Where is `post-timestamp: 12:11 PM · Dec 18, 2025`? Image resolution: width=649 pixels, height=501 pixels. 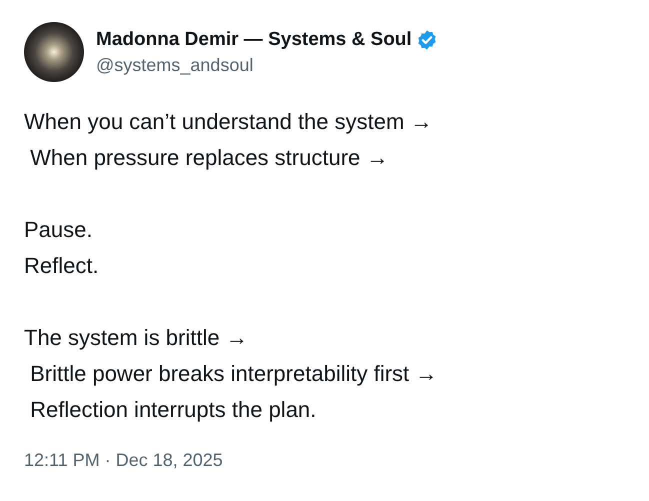
post-timestamp: 12:11 PM · Dec 18, 2025 is located at coordinates (123, 460).